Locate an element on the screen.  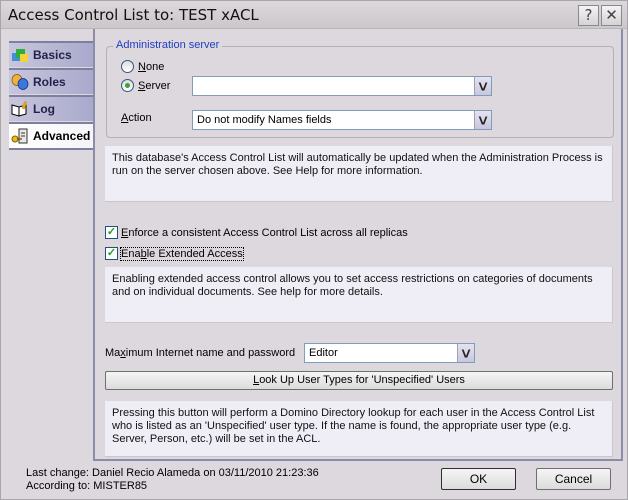
help-button: ? is located at coordinates (588, 15).